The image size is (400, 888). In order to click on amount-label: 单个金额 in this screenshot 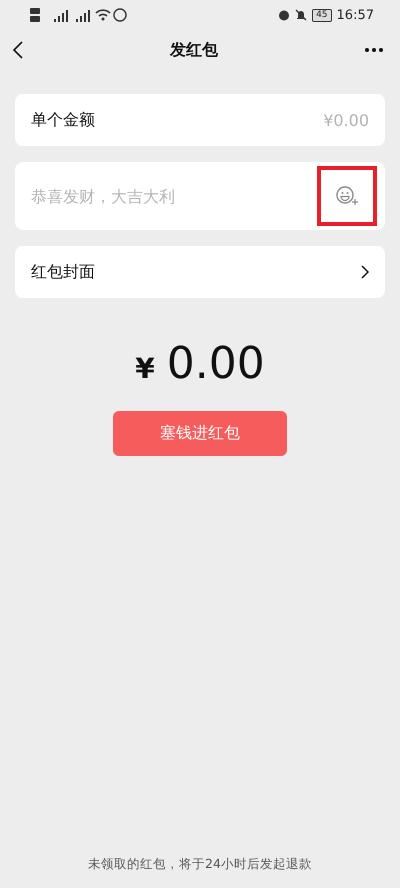, I will do `click(63, 120)`.